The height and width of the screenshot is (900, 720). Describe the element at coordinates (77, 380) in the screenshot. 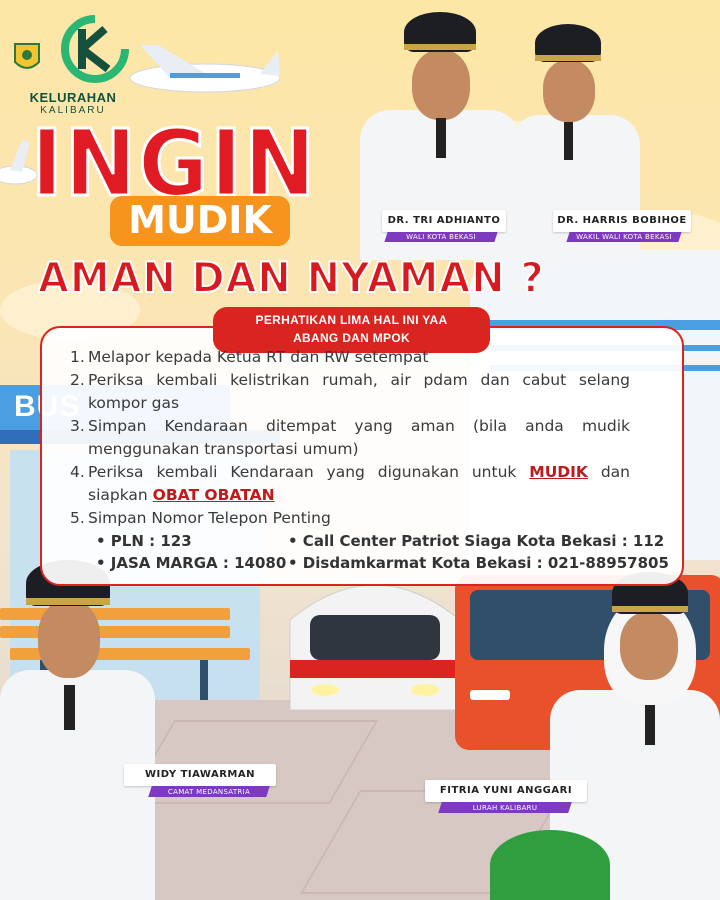

I see `list-number: 2.` at that location.